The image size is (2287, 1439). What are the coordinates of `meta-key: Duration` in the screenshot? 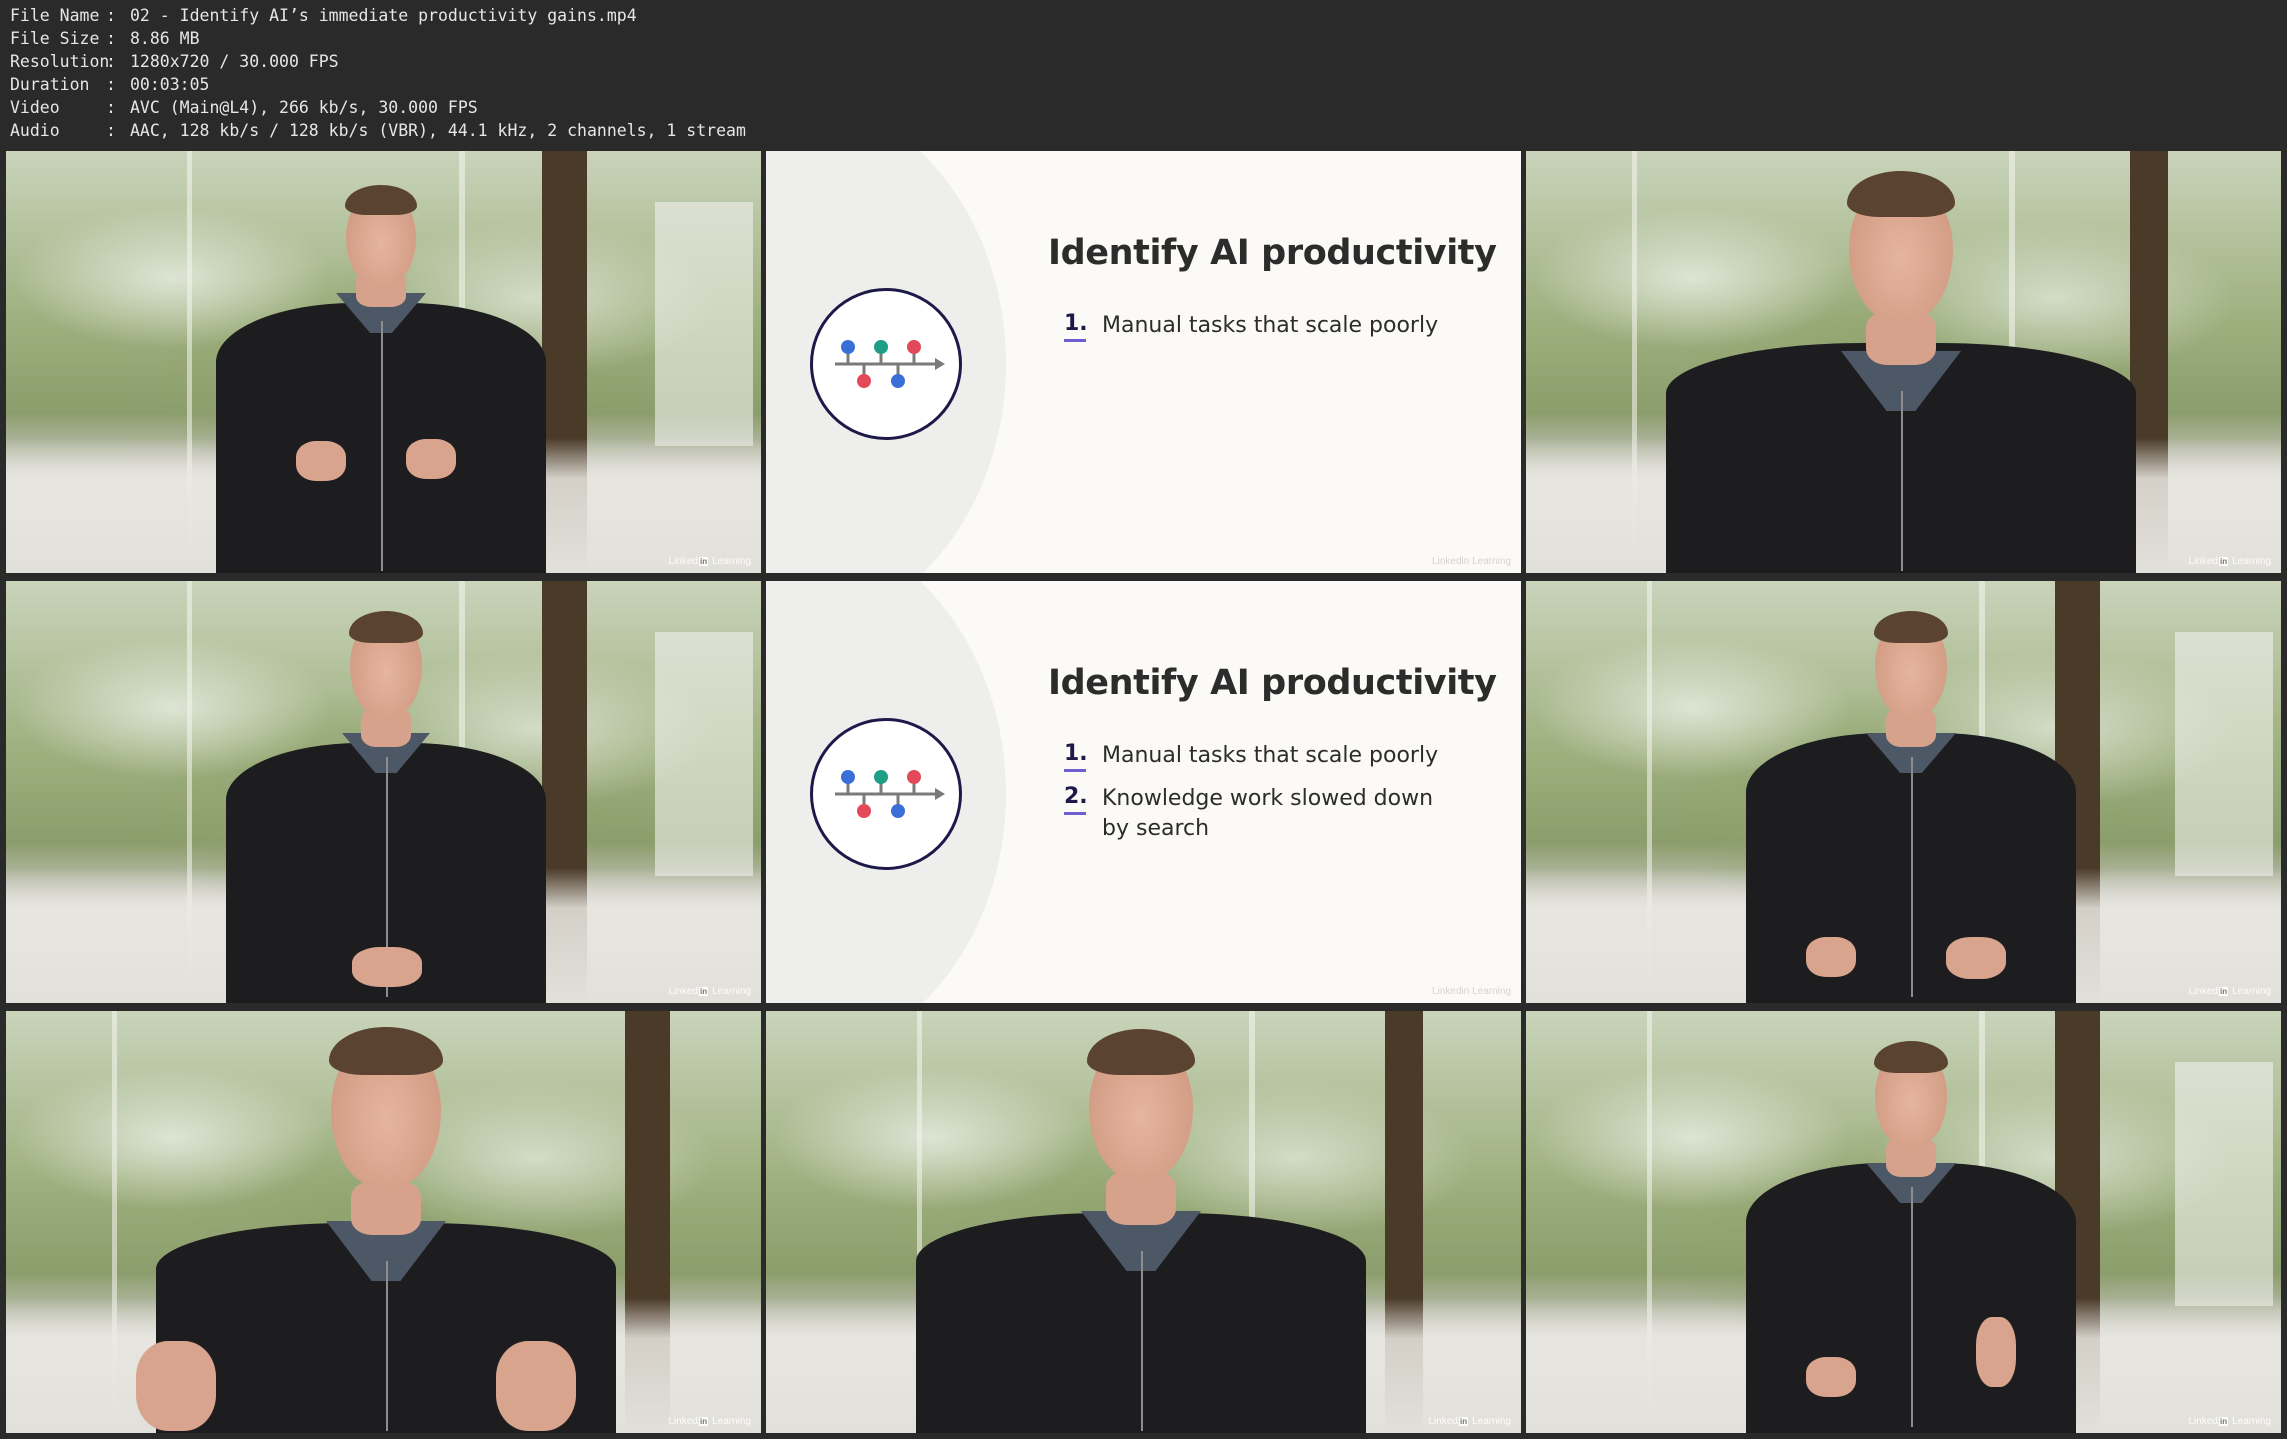 It's located at (50, 84).